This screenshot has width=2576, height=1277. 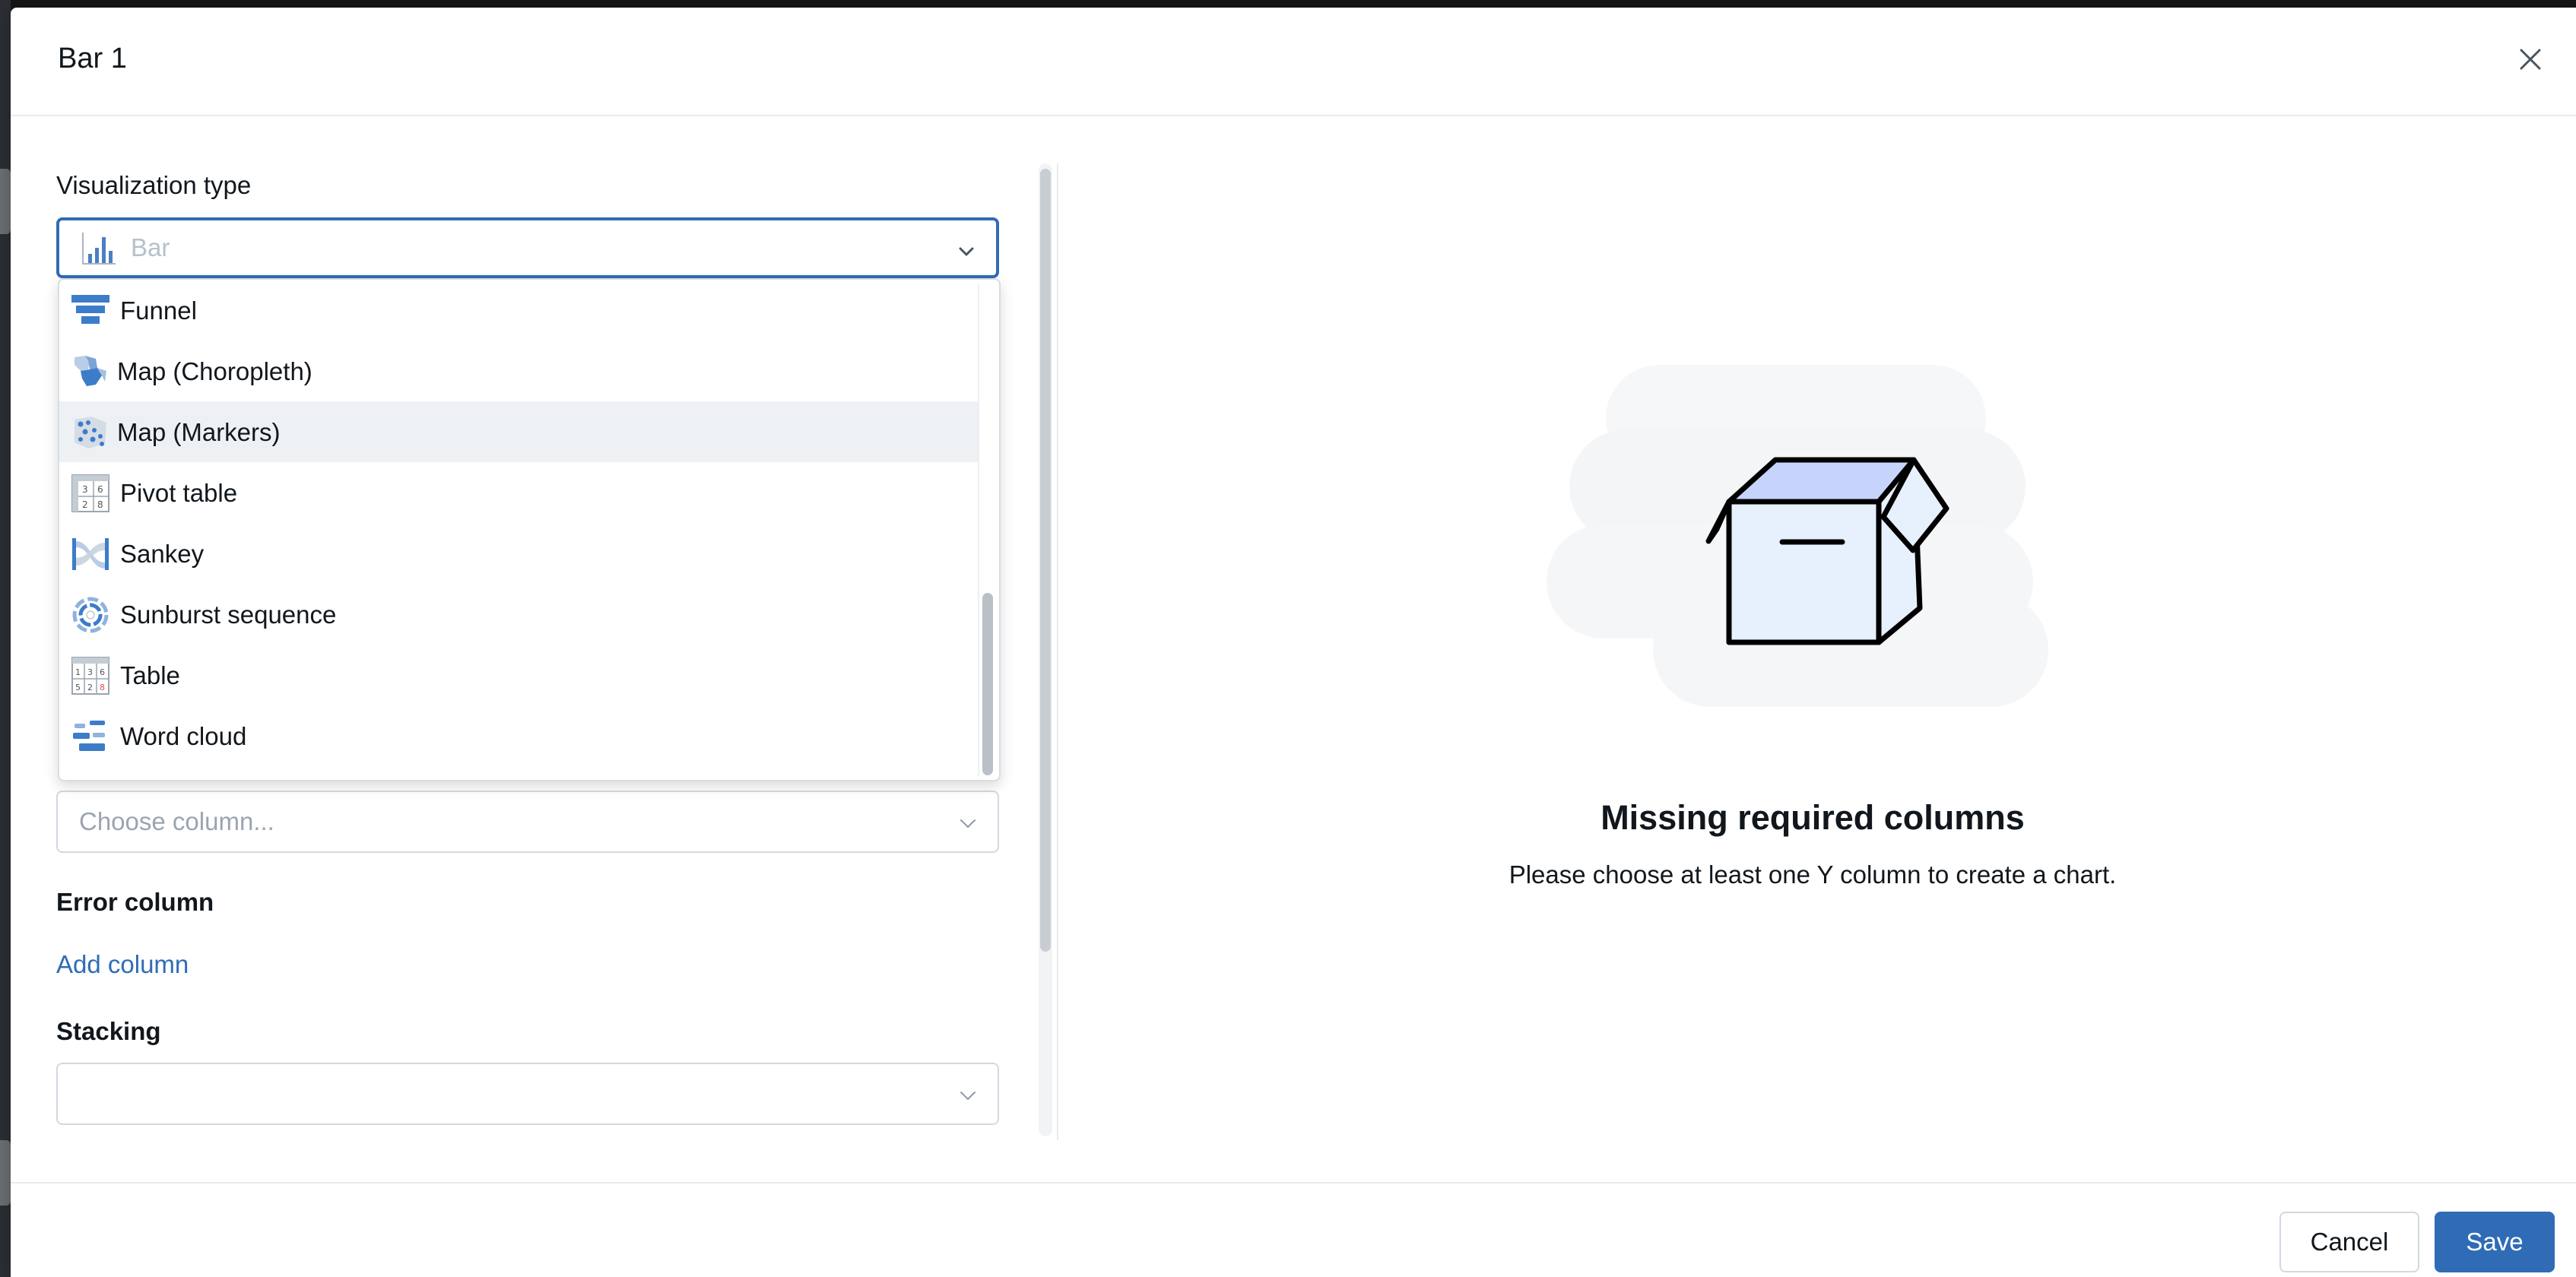 I want to click on dropdown-item-sankey: Sankey, so click(x=518, y=553).